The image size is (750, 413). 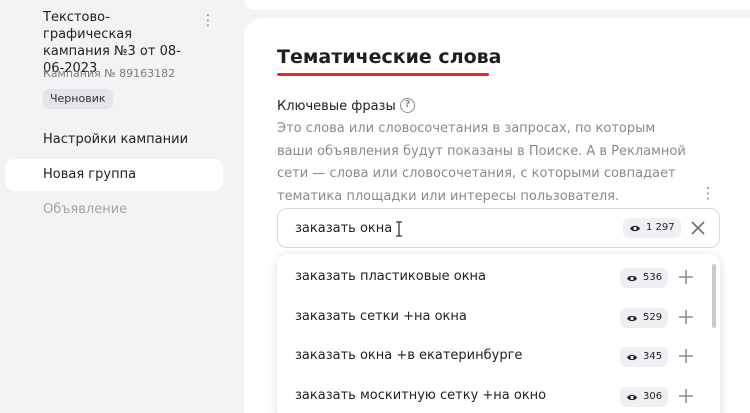 What do you see at coordinates (653, 356) in the screenshot?
I see `impressions-count: 345` at bounding box center [653, 356].